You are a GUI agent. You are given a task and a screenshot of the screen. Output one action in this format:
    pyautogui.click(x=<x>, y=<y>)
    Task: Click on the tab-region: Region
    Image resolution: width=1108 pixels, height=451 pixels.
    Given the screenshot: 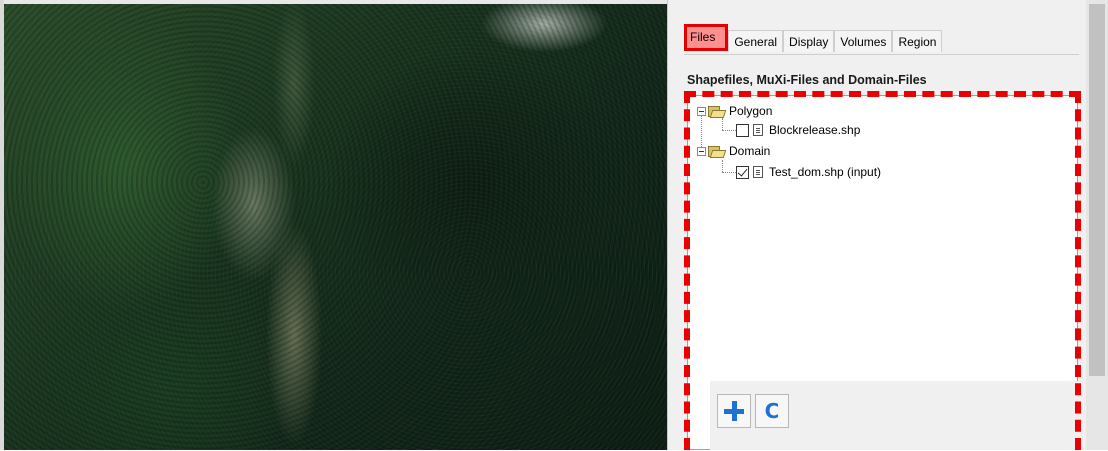 What is the action you would take?
    pyautogui.click(x=917, y=41)
    